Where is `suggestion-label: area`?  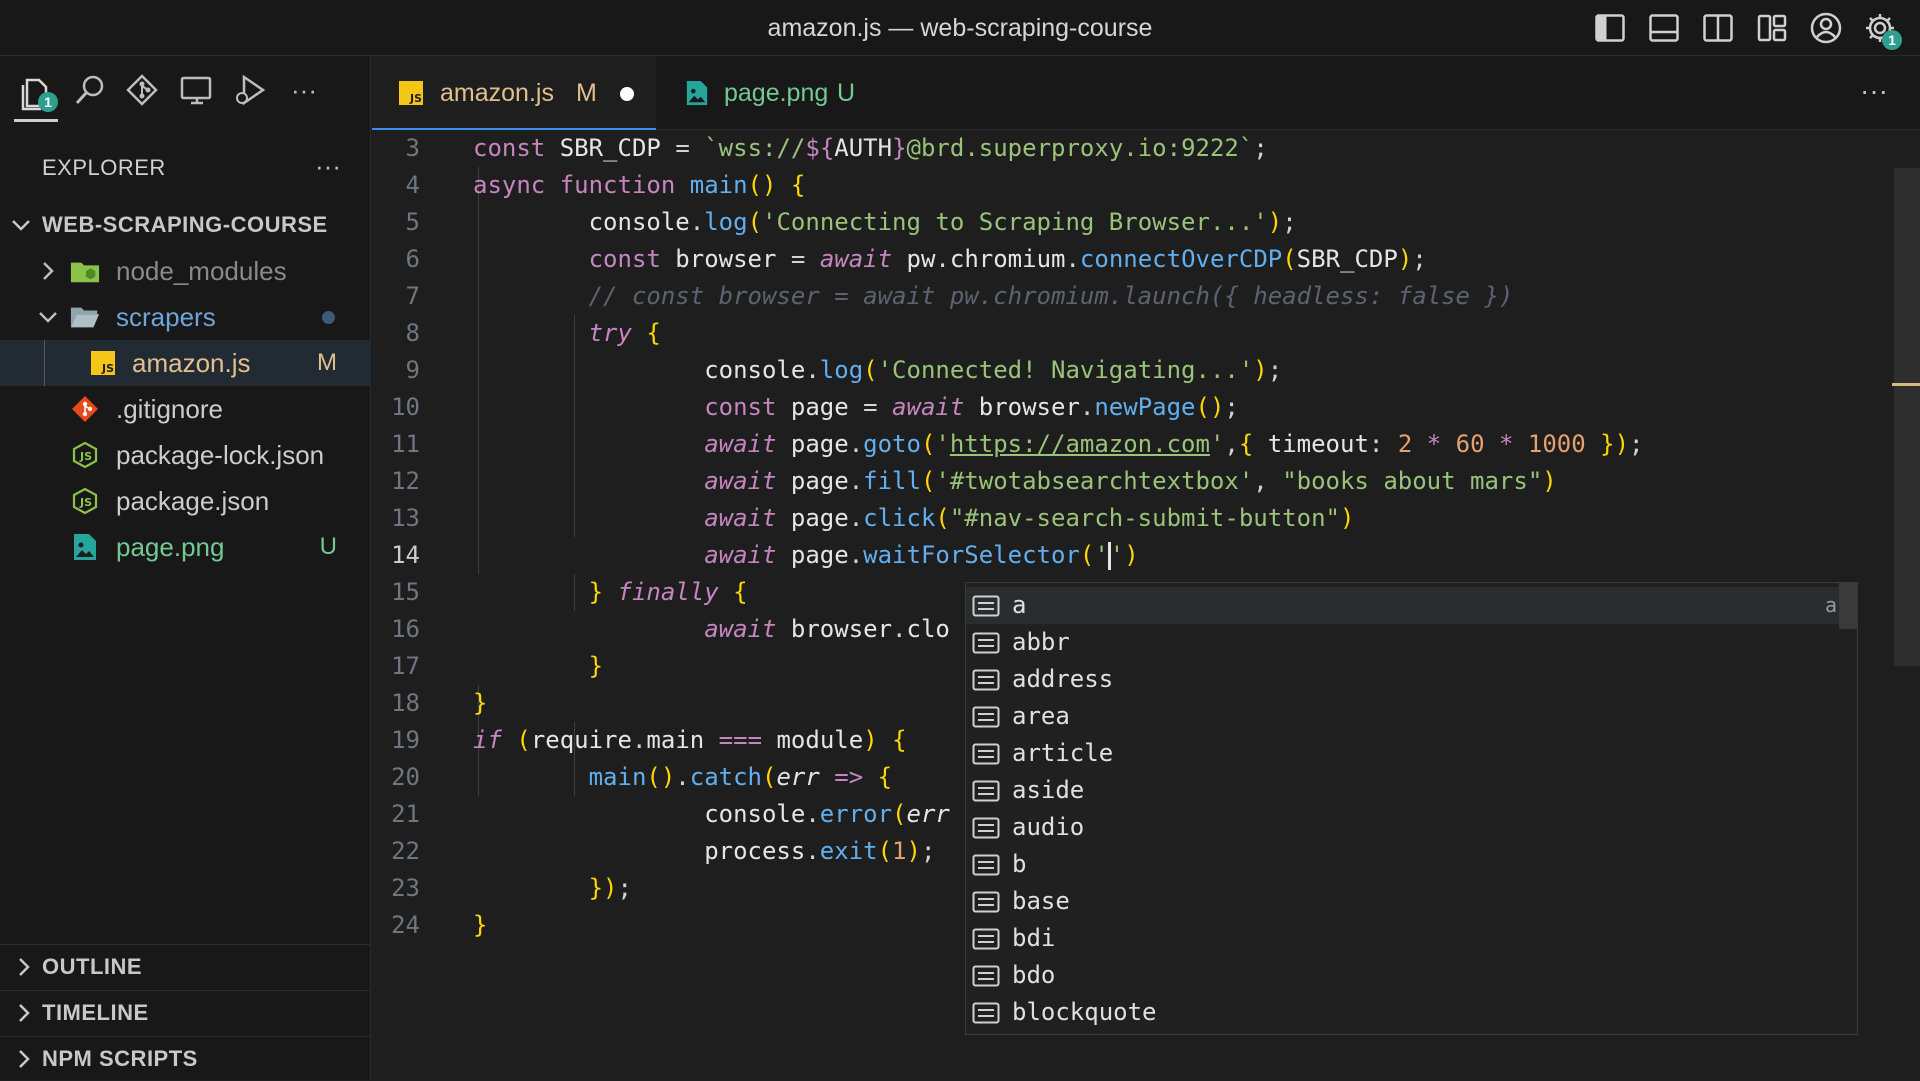
suggestion-label: area is located at coordinates (1041, 716).